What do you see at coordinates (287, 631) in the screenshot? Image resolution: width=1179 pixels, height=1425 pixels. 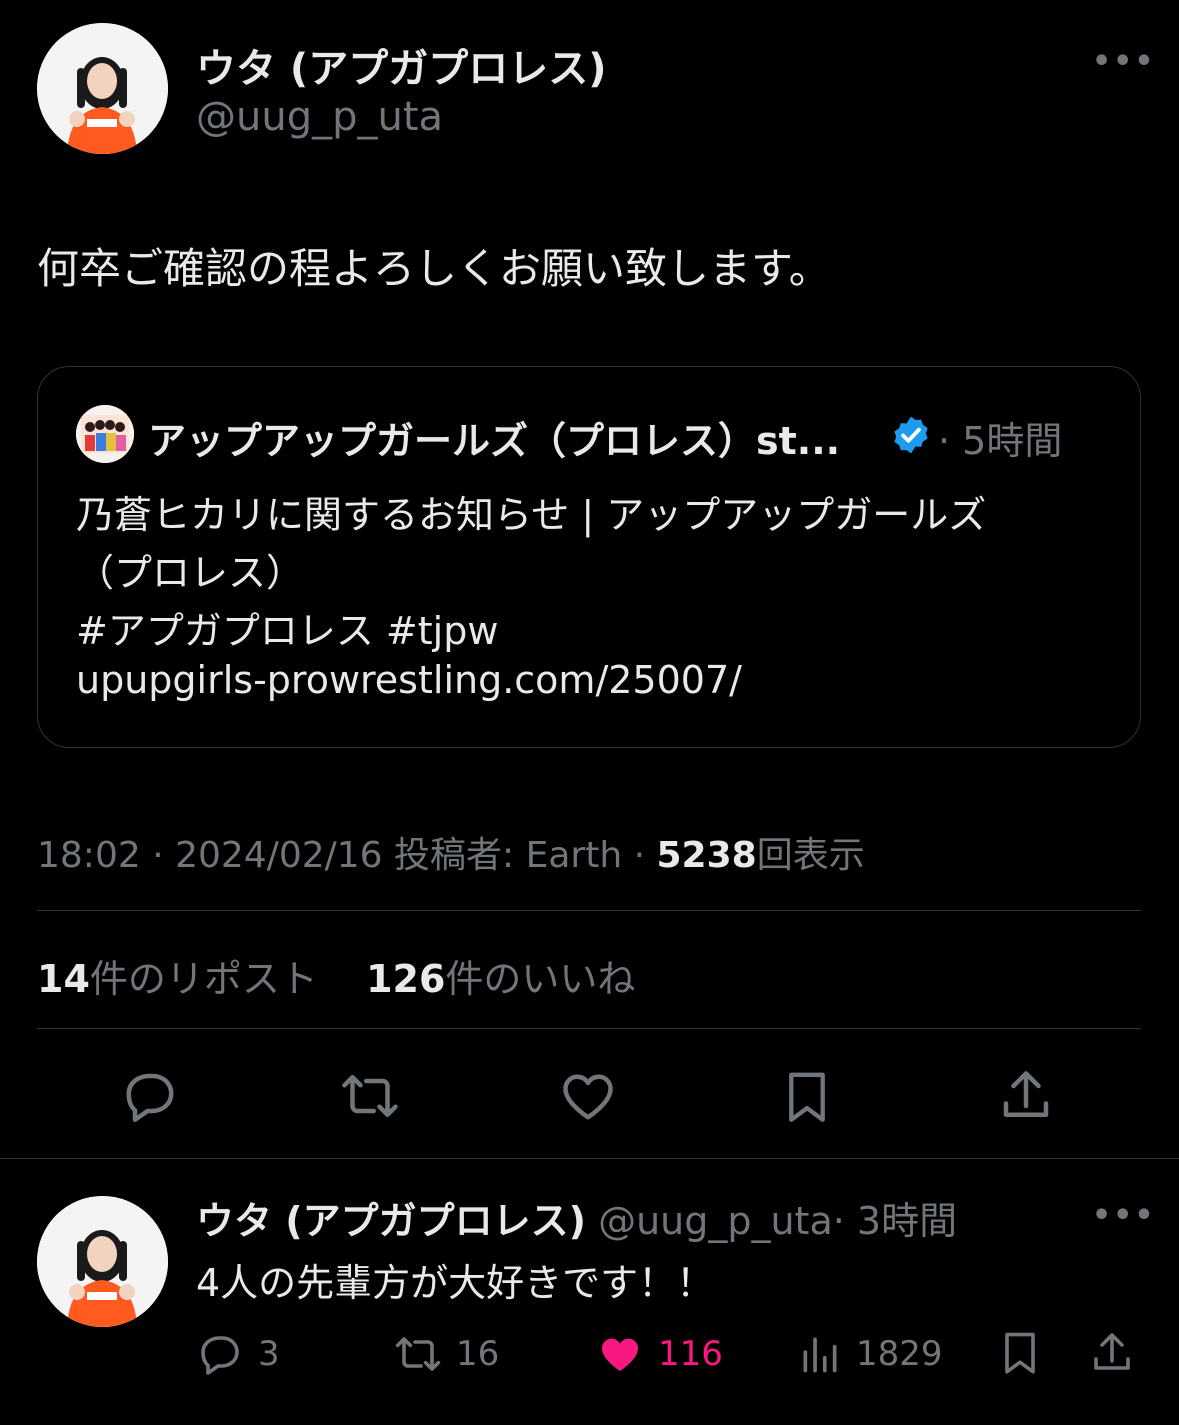 I see `quoted-hashtags: #アプガプロレス #tjpw` at bounding box center [287, 631].